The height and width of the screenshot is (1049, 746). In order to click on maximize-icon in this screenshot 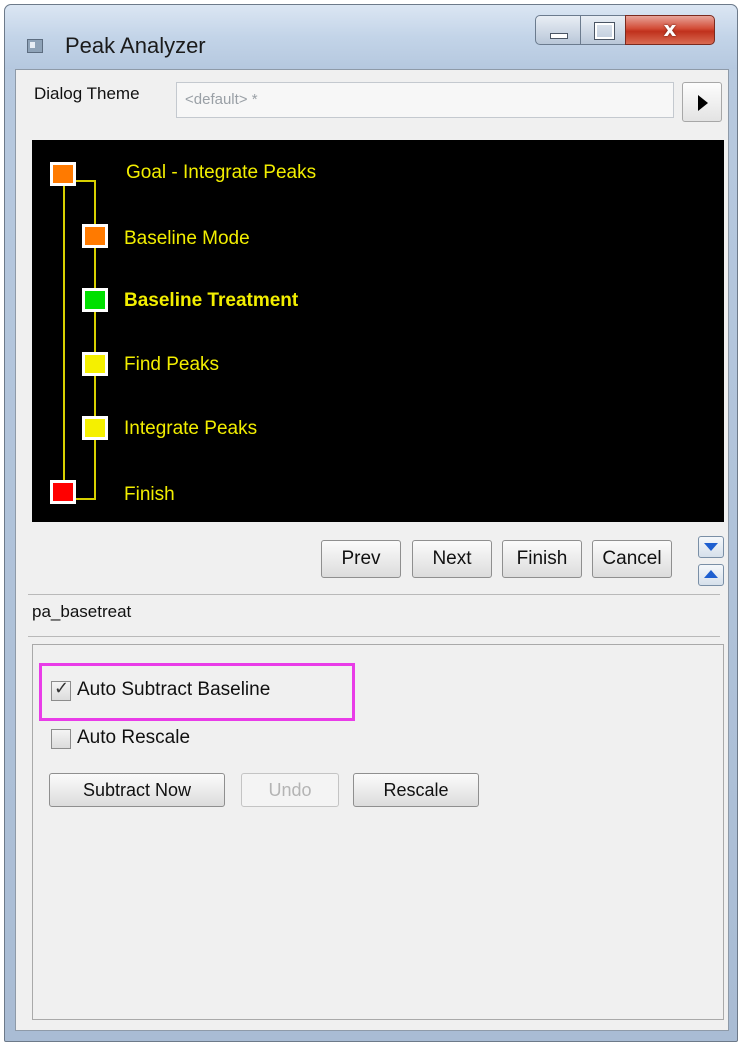, I will do `click(604, 31)`.